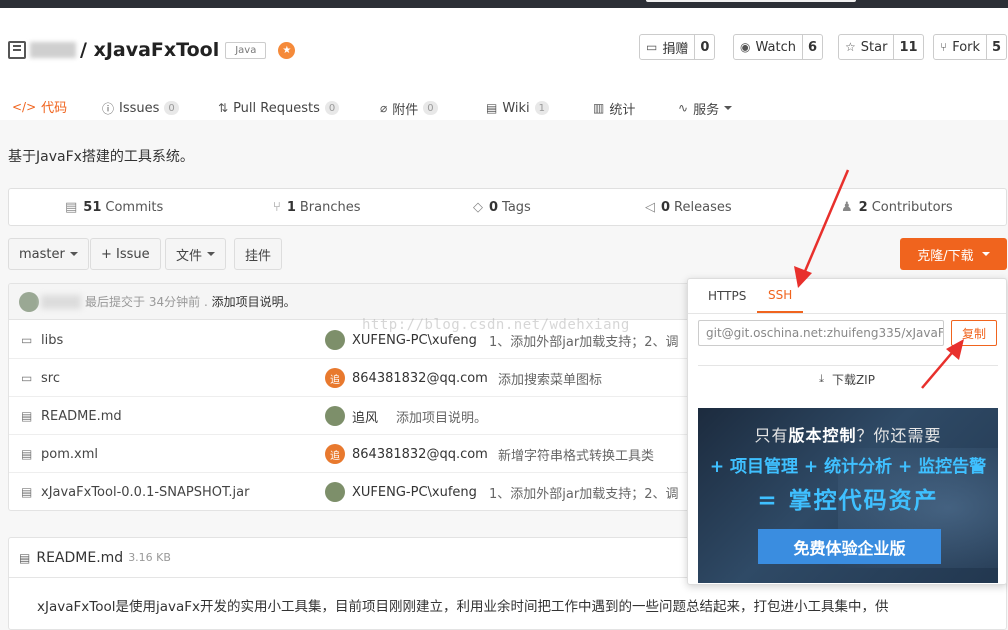 This screenshot has height=630, width=1008. What do you see at coordinates (71, 207) in the screenshot?
I see `commit-icon: ▤` at bounding box center [71, 207].